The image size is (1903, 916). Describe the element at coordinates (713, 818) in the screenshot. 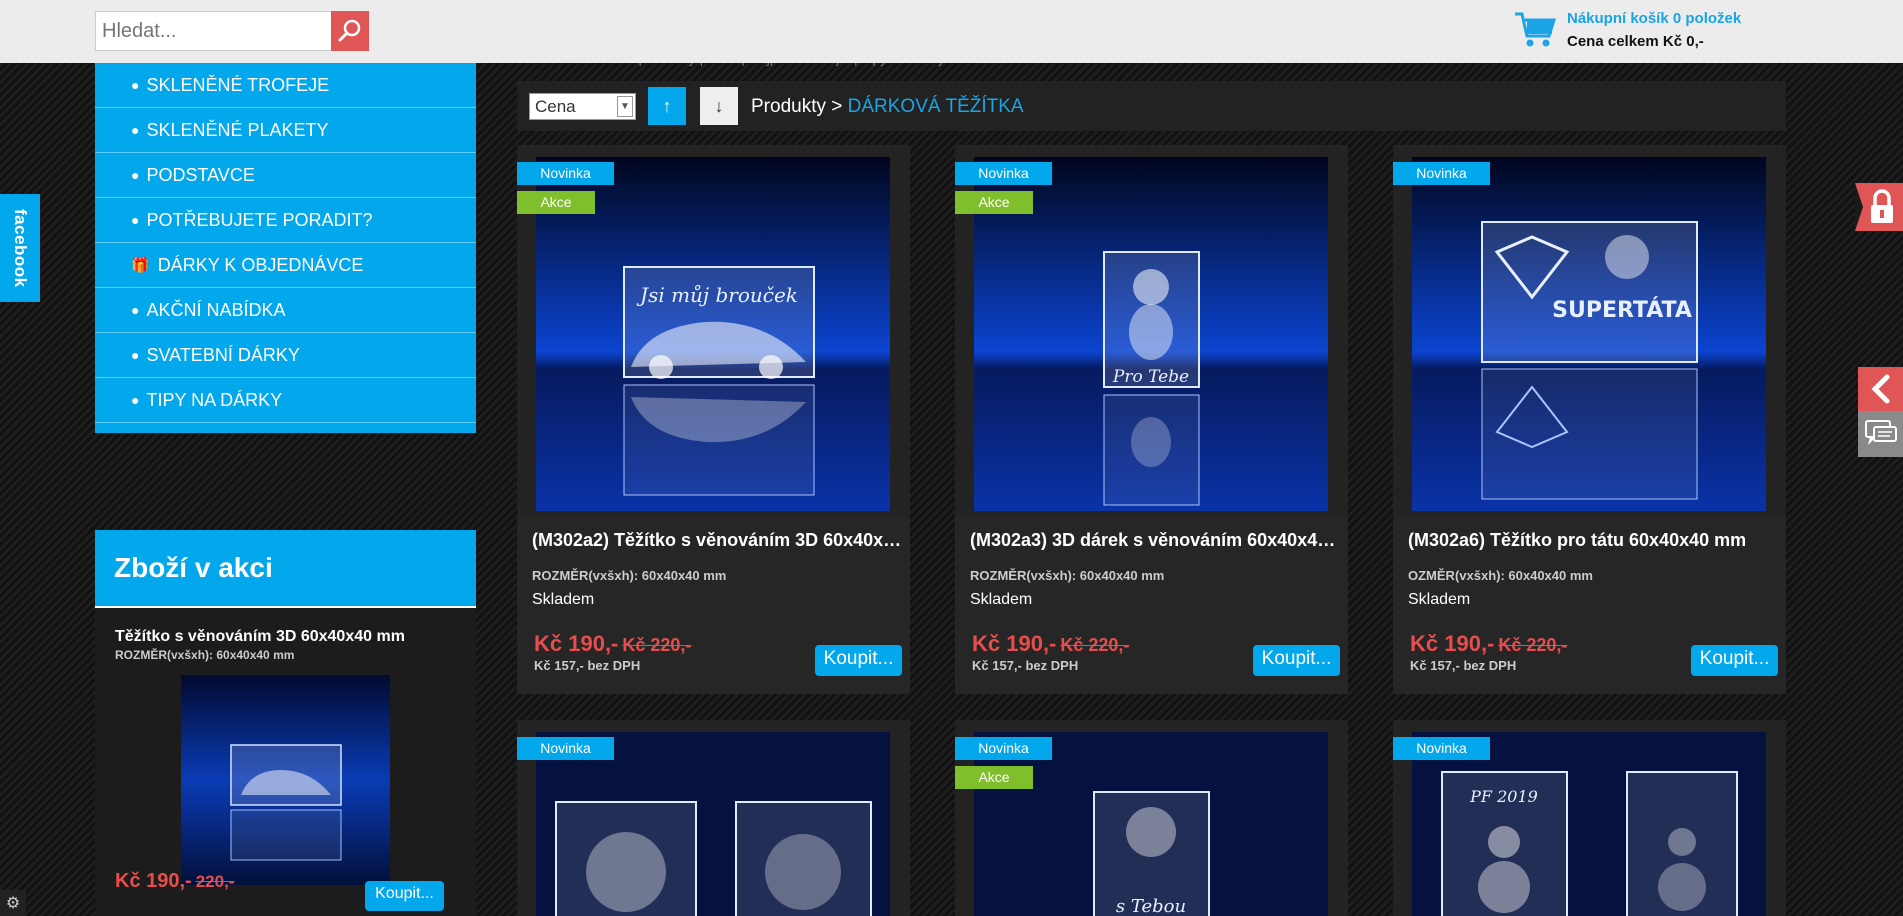

I see `product-card: Novinka` at that location.